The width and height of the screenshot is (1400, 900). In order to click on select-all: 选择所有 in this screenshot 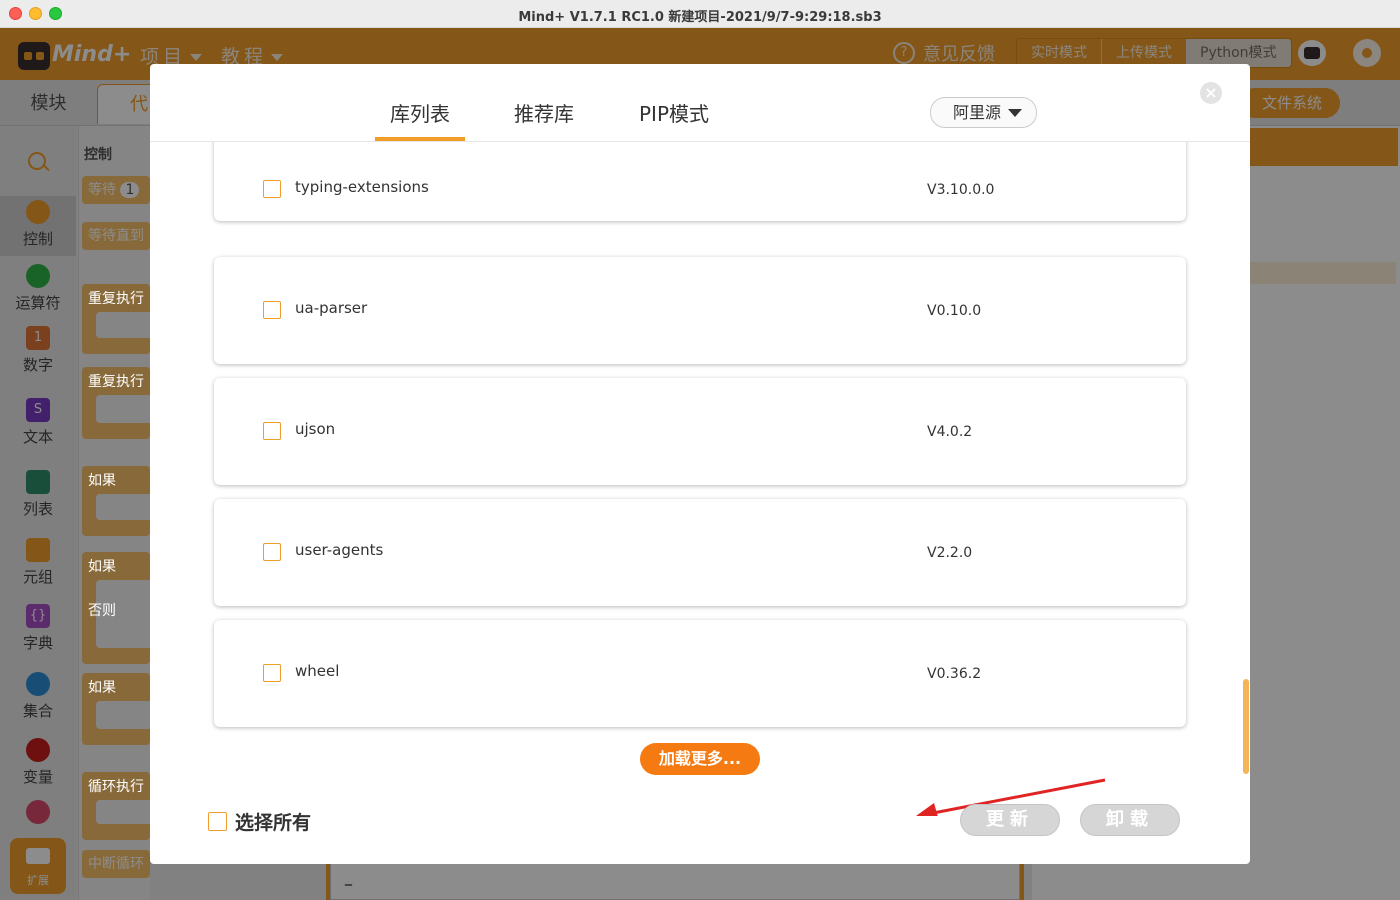, I will do `click(259, 821)`.